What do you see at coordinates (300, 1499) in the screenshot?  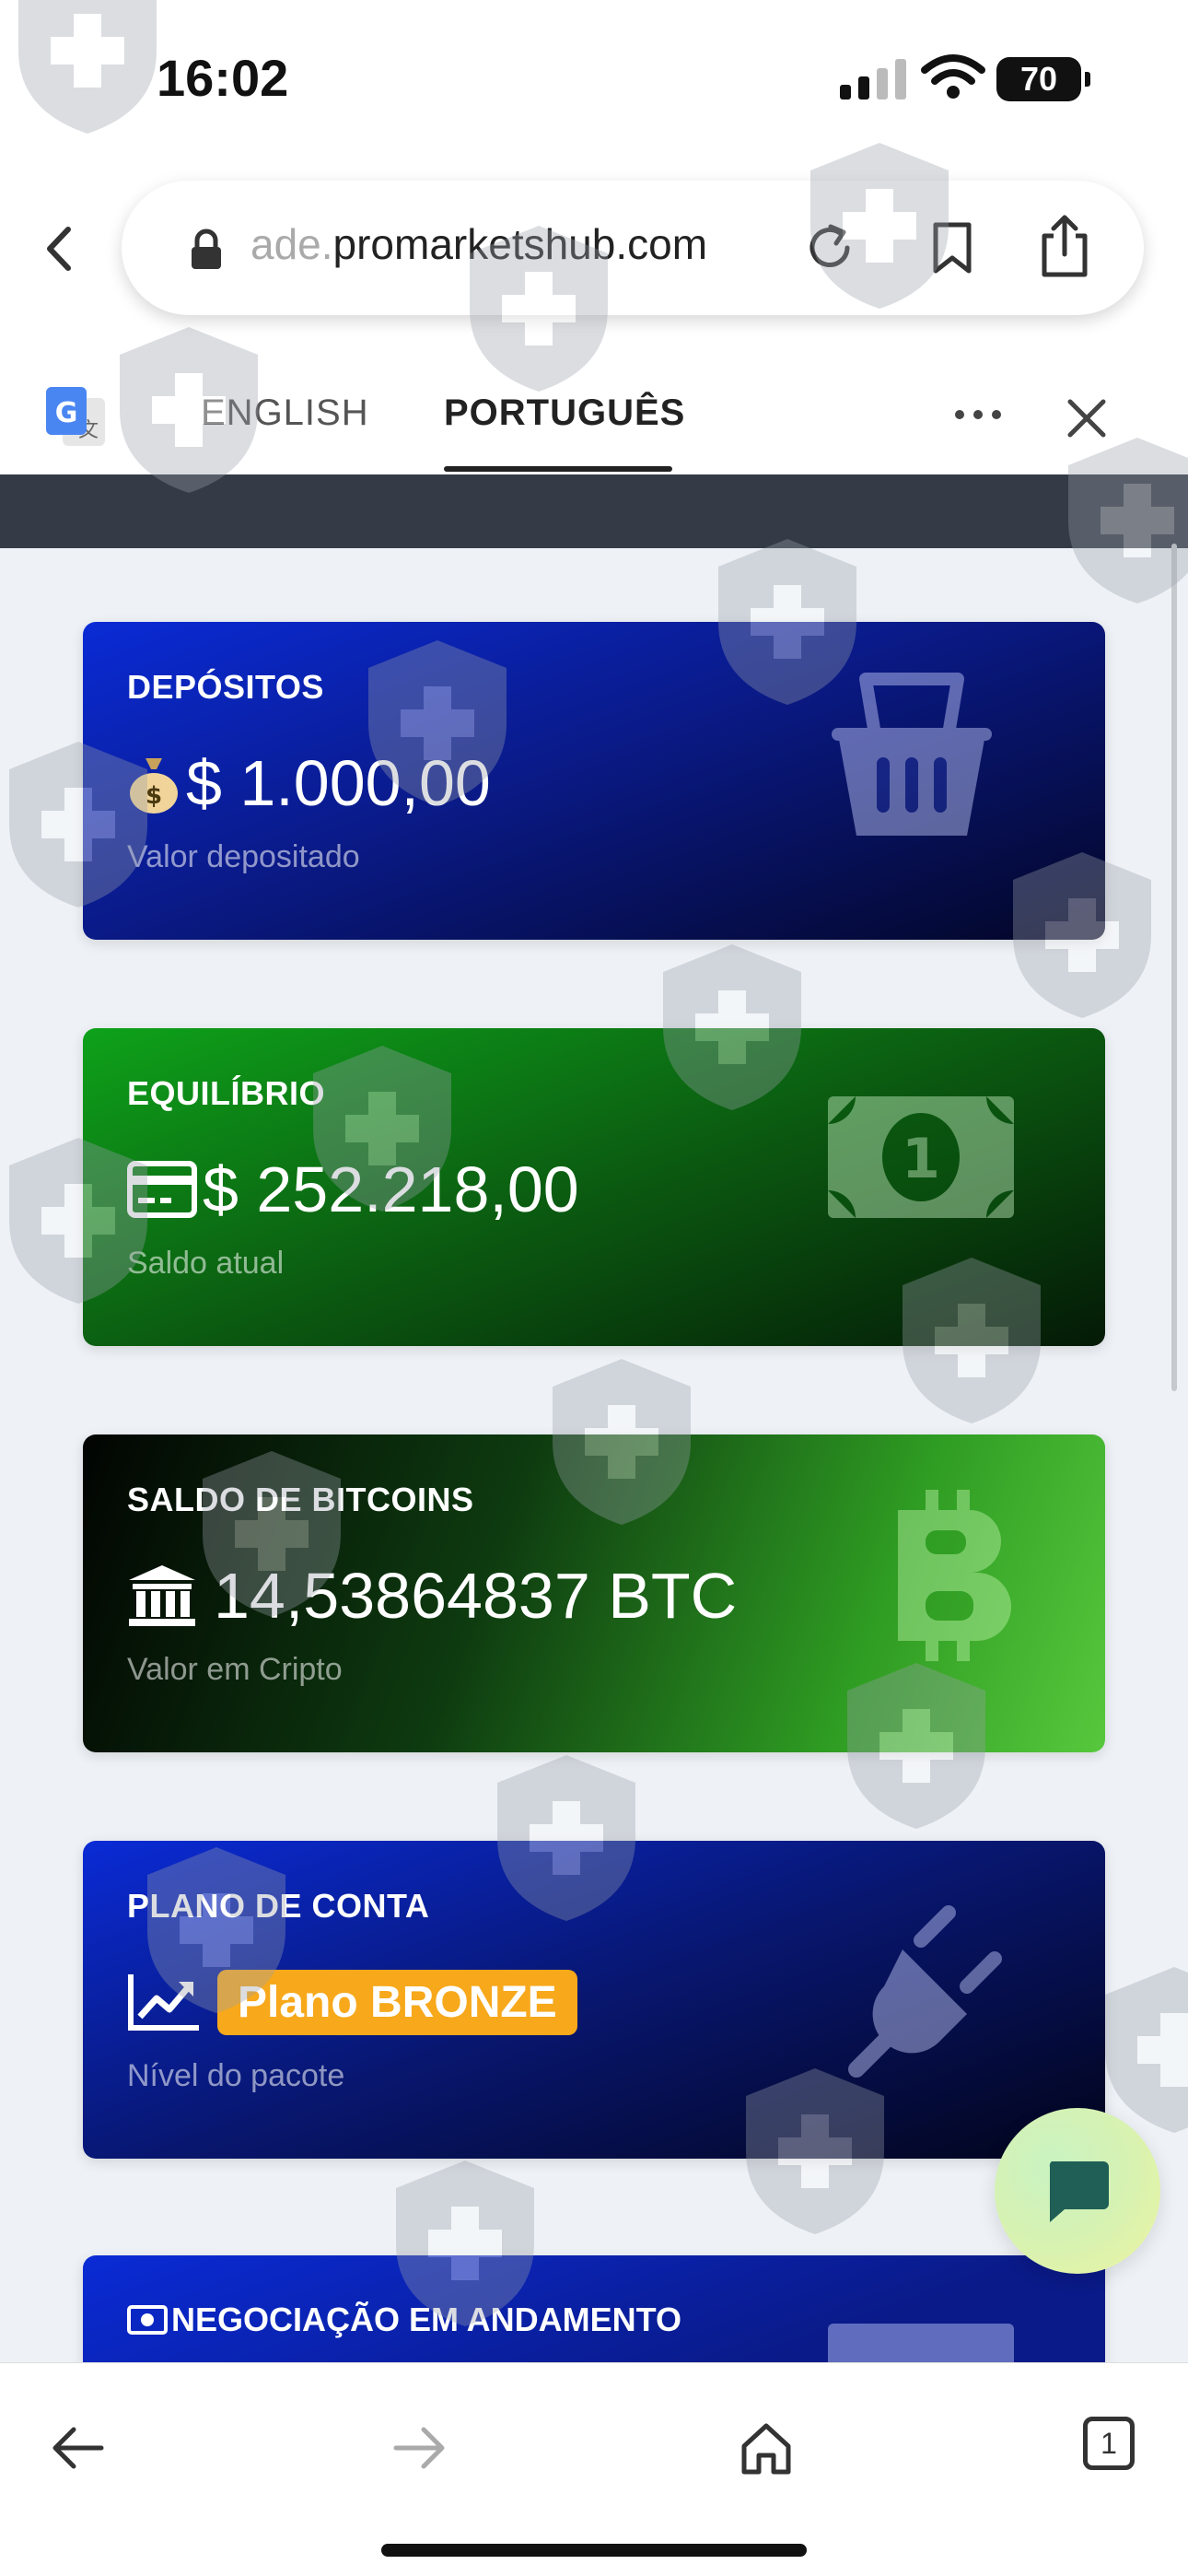 I see `card-title: SALDO DE BITCOINS` at bounding box center [300, 1499].